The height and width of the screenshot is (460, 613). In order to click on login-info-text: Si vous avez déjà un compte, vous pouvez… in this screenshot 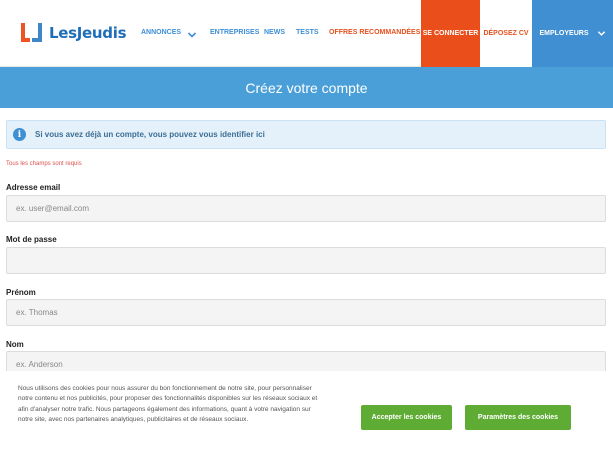, I will do `click(150, 134)`.